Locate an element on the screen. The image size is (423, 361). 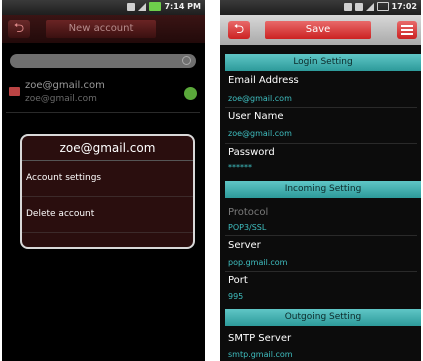
user-name-label: User Name is located at coordinates (256, 116).